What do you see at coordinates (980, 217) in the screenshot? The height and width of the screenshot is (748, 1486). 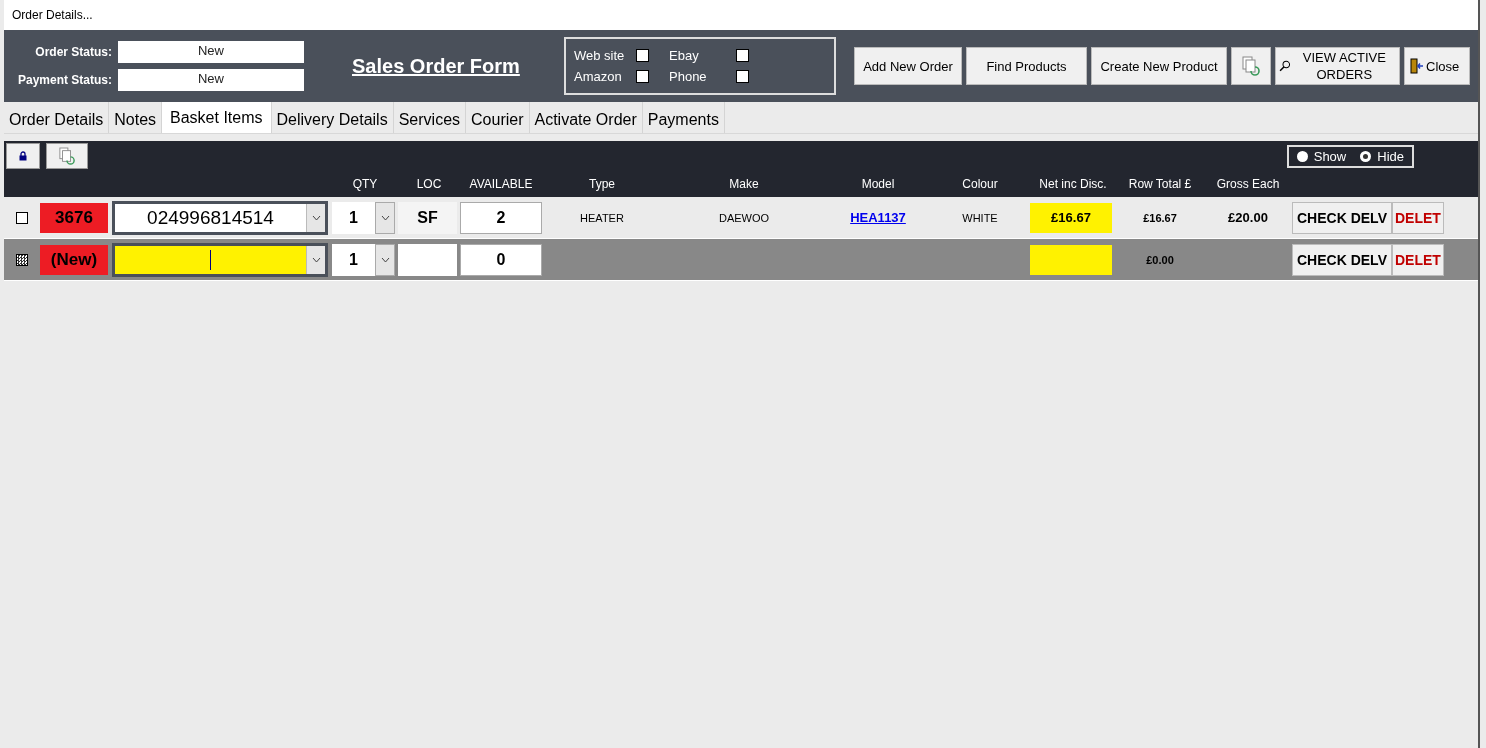 I see `colour-cell-text: WHITE` at bounding box center [980, 217].